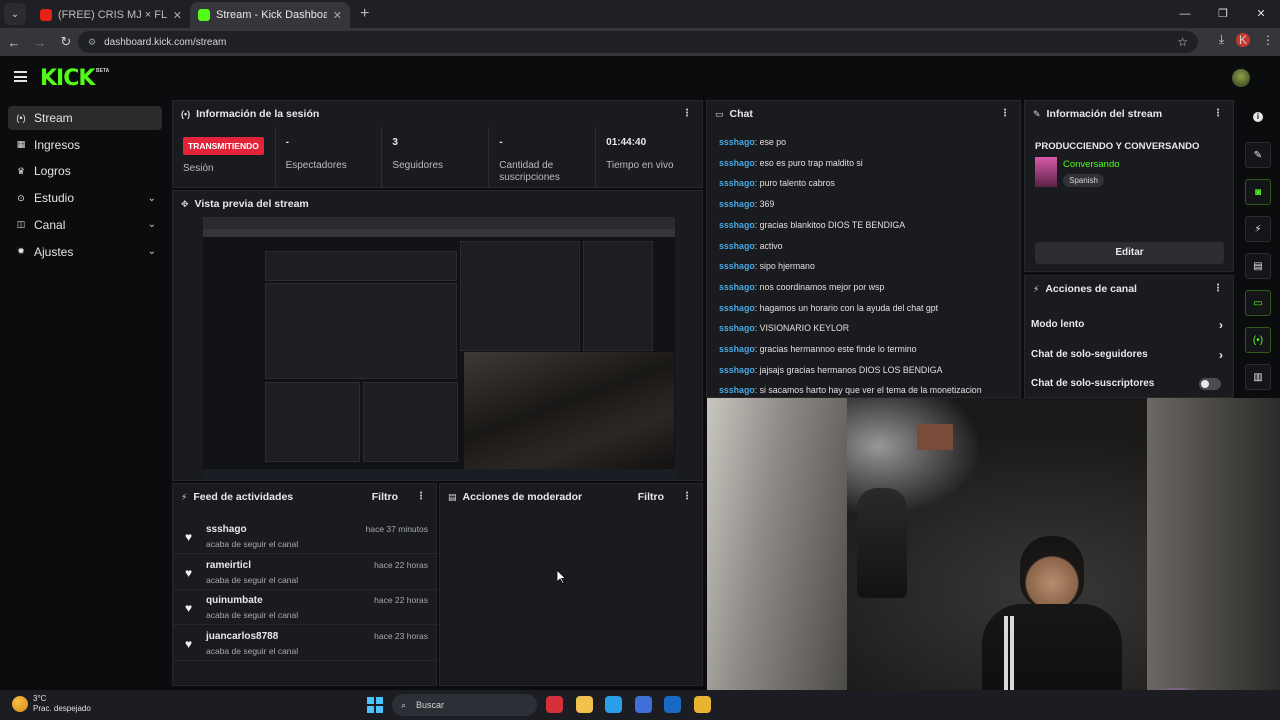 This screenshot has width=1280, height=720. What do you see at coordinates (439, 223) in the screenshot?
I see `preview-mini-chrome` at bounding box center [439, 223].